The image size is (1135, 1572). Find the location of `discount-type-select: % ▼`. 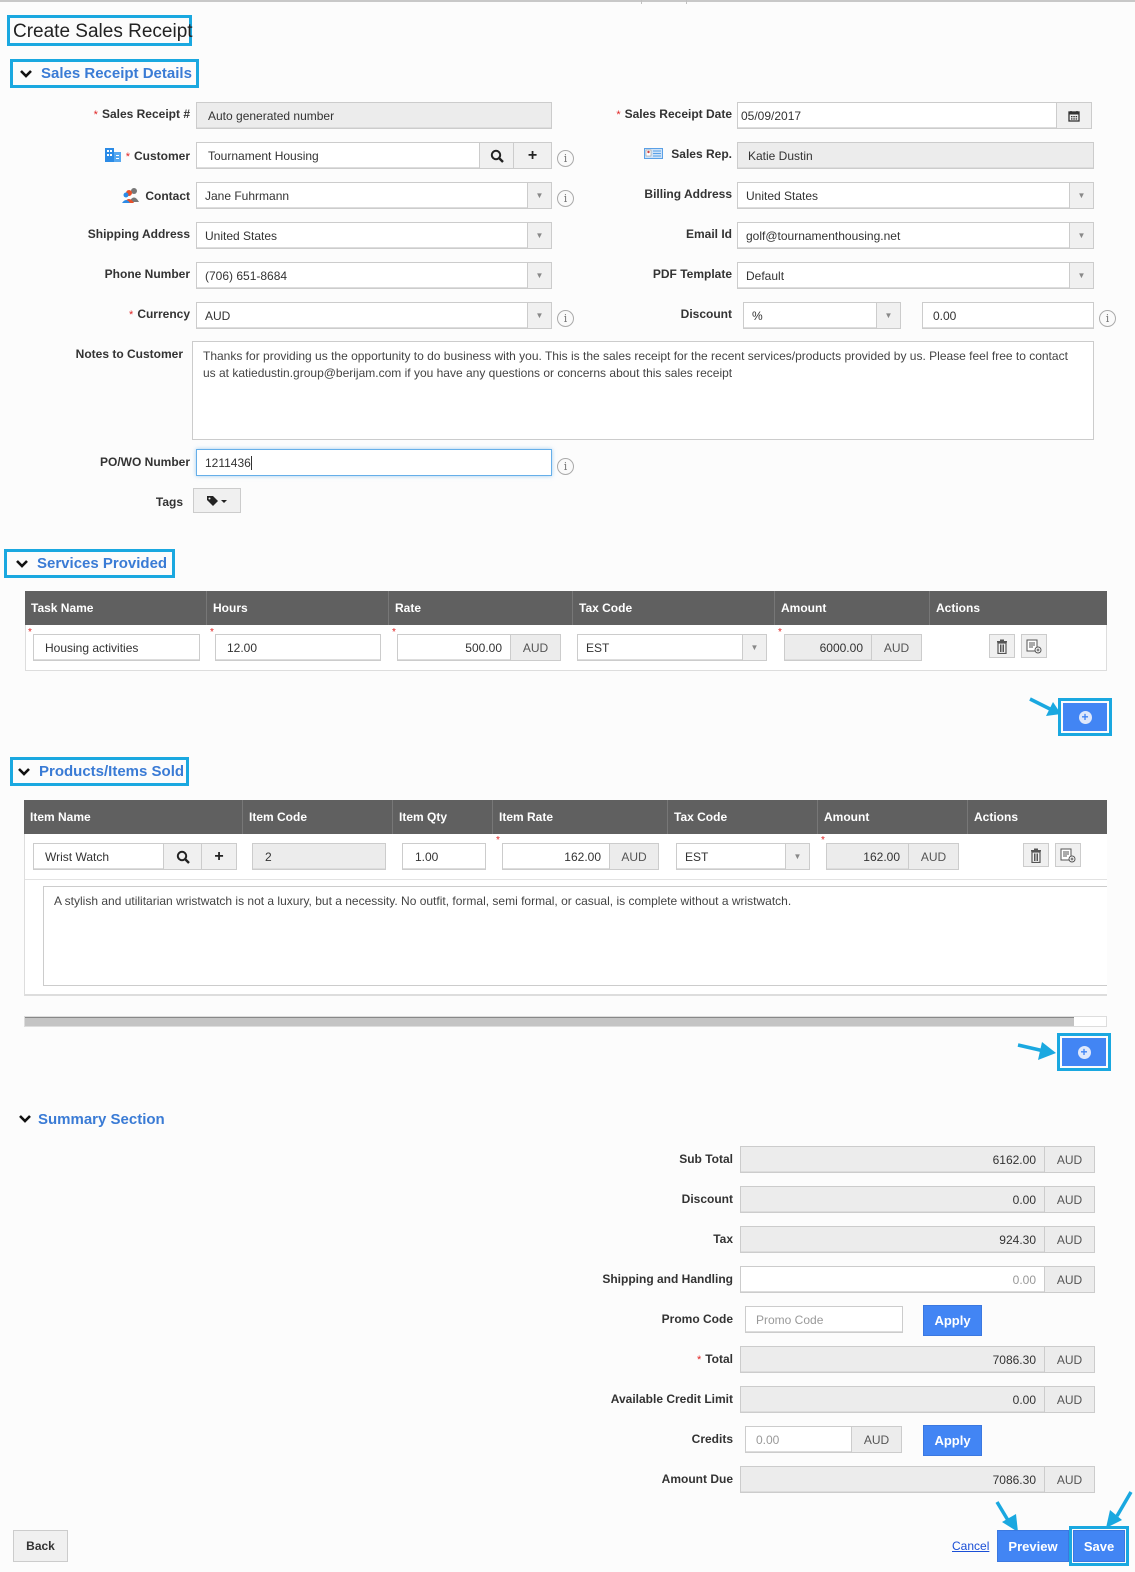

discount-type-select: % ▼ is located at coordinates (822, 315).